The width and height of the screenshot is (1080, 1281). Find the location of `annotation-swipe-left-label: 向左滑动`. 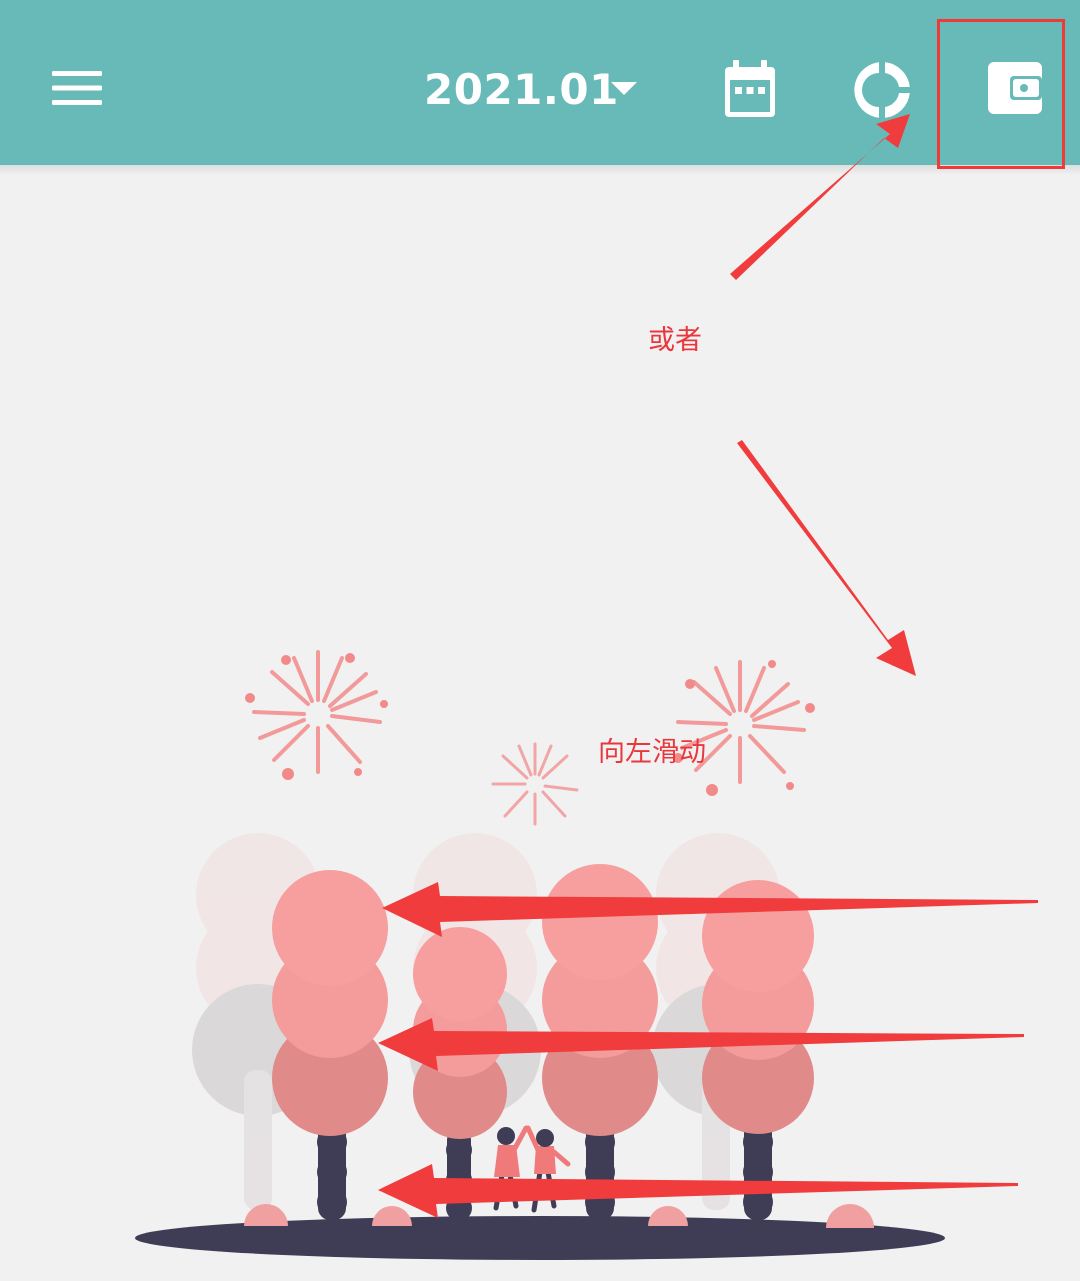

annotation-swipe-left-label: 向左滑动 is located at coordinates (652, 752).